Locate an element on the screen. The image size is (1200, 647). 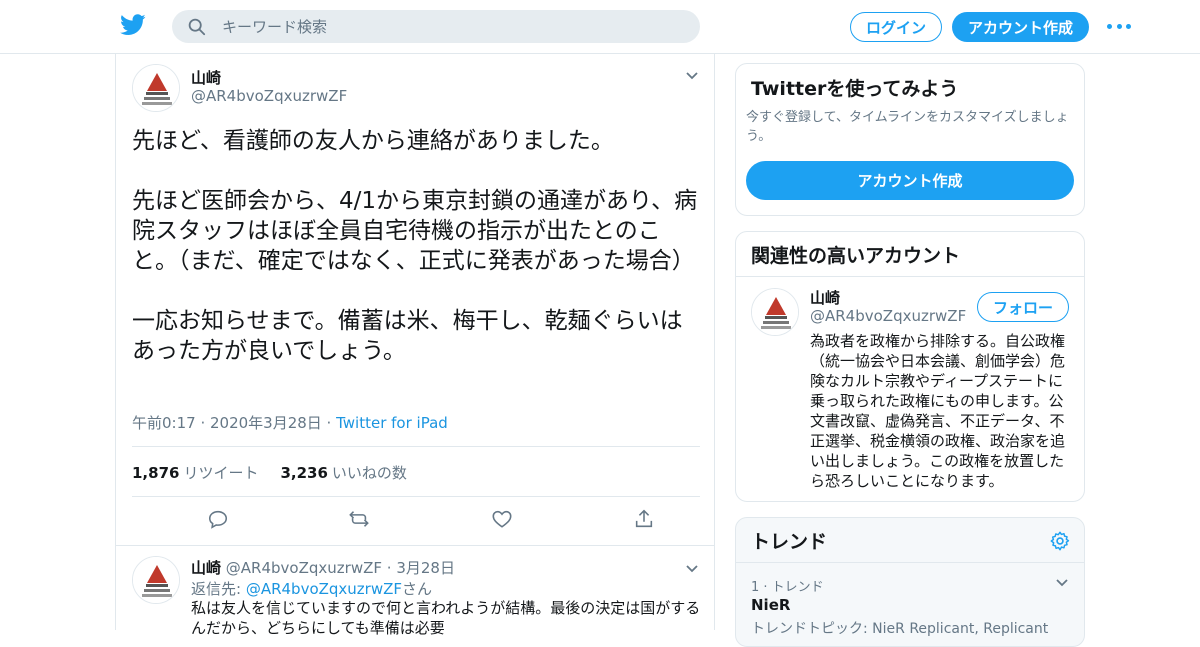
tweet-metadata: 午前0:17 · 2020年3月28日 · Twitter for iPad is located at coordinates (290, 422).